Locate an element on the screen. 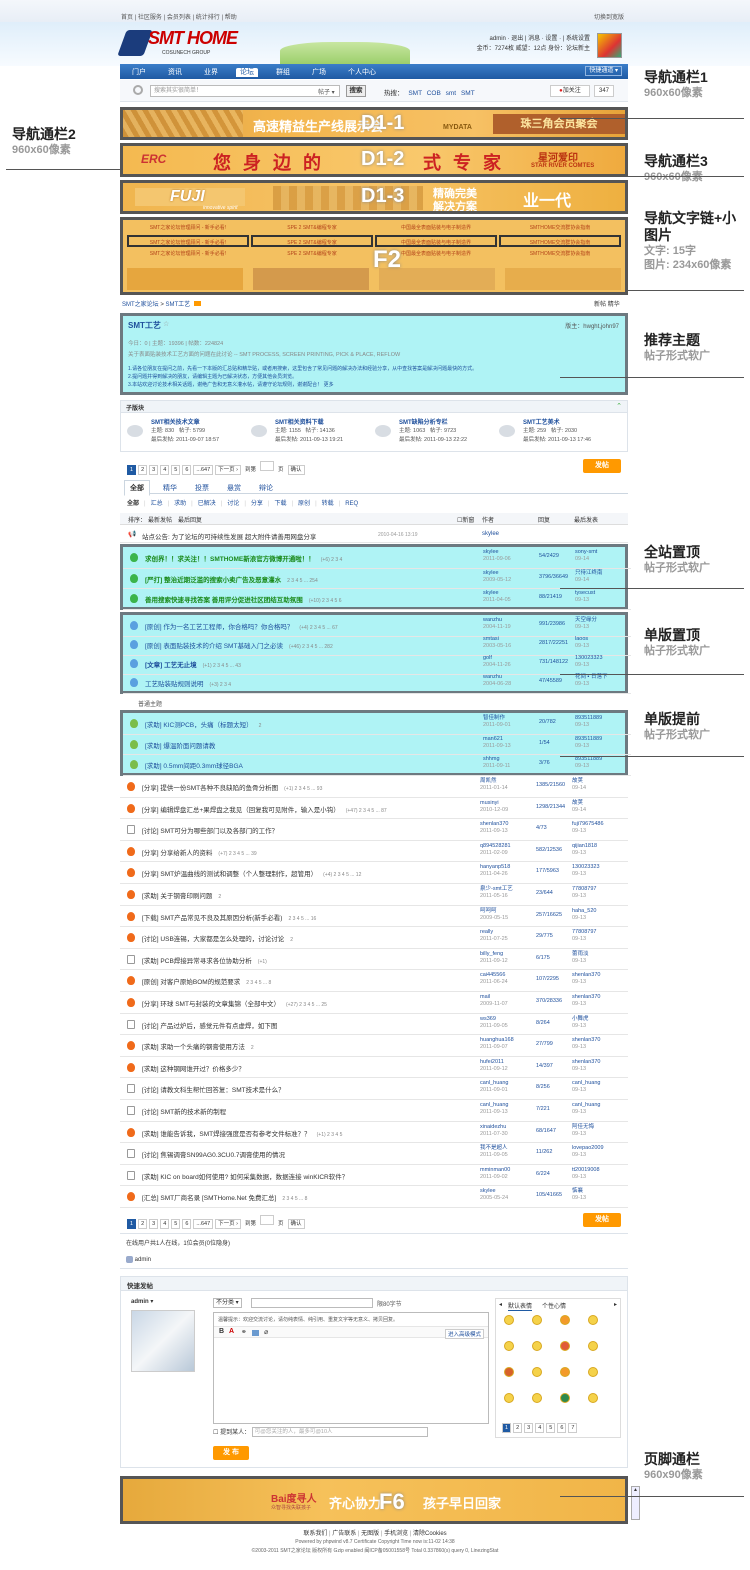 This screenshot has width=750, height=1570. thread-last-post: 天空缘分 09-13 is located at coordinates (586, 624).